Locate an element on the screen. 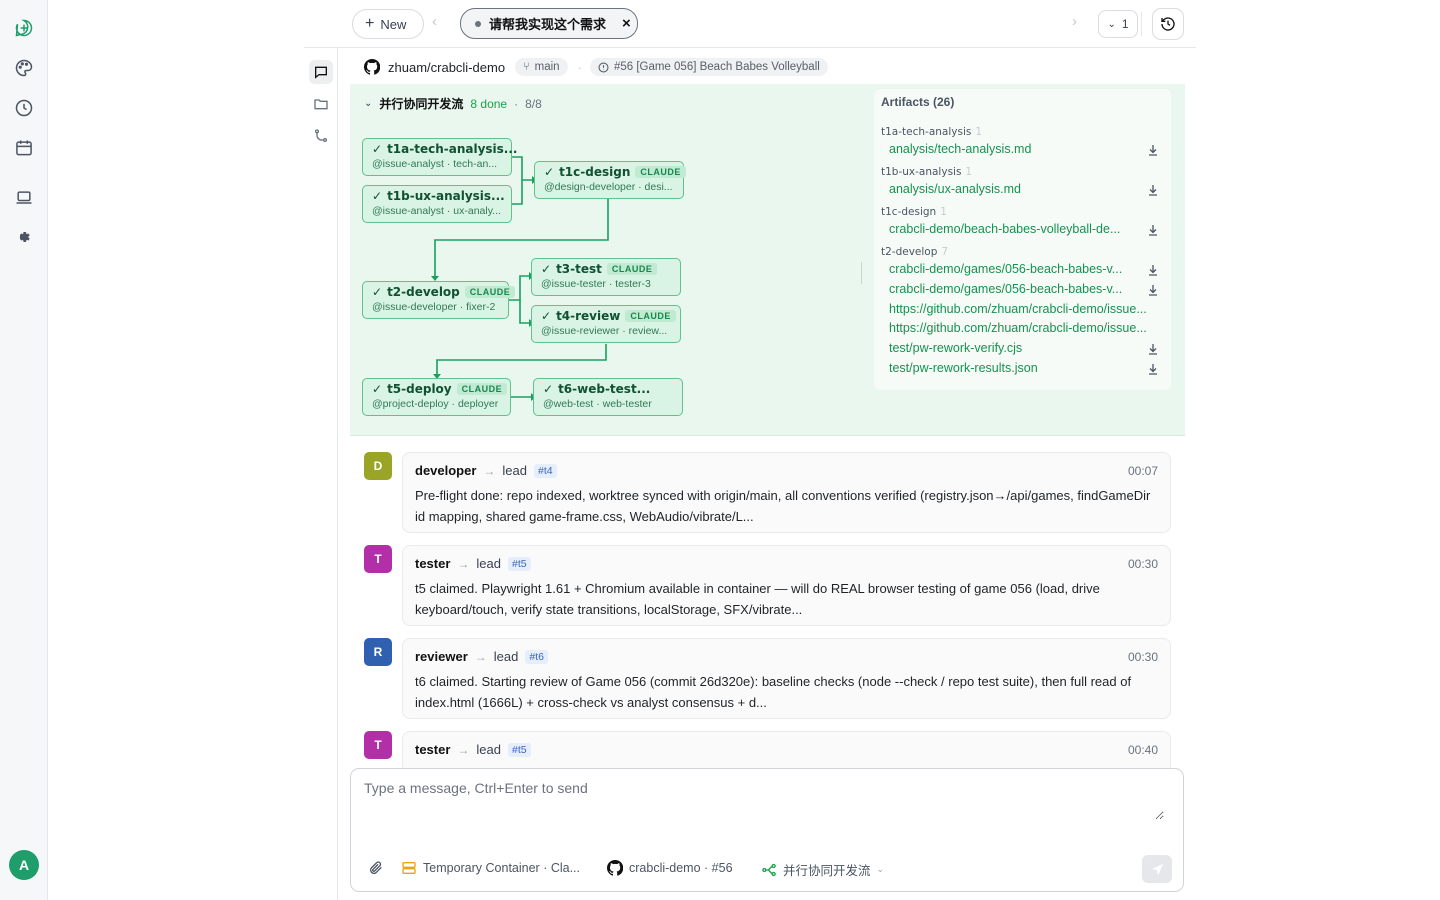 The image size is (1440, 900). resize-handle is located at coordinates (861, 273).